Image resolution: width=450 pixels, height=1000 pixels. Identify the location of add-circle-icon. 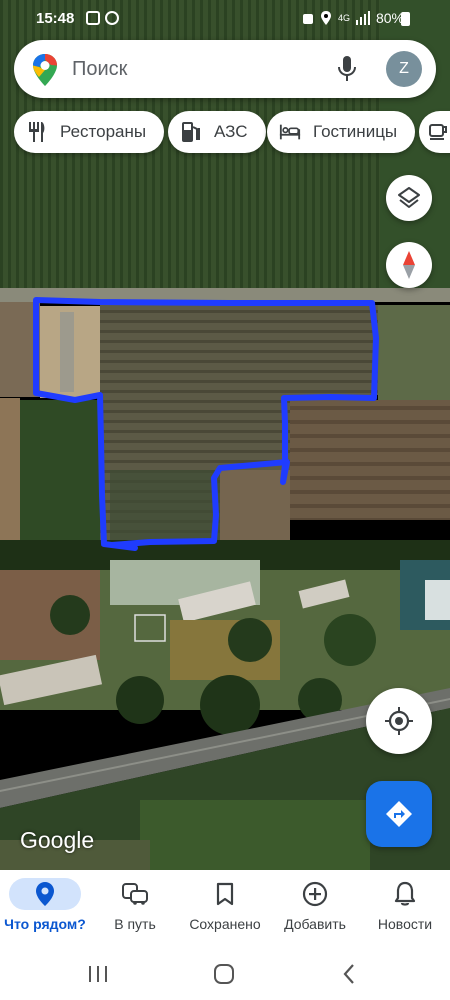
(315, 894).